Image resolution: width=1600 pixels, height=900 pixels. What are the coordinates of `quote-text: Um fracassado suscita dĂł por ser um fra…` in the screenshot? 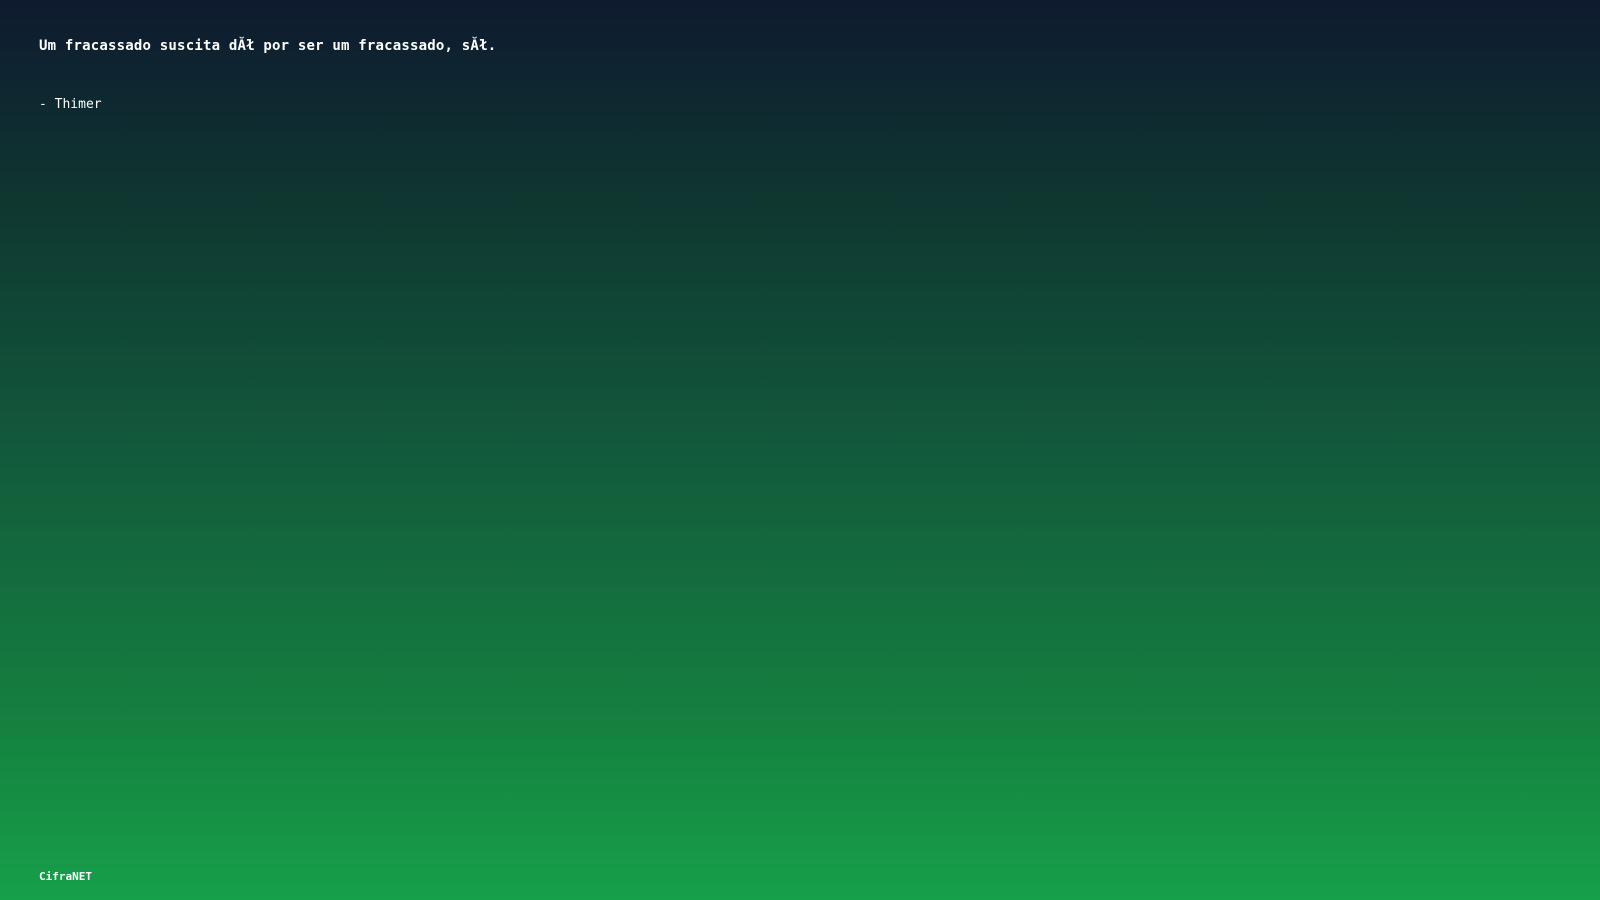 It's located at (268, 46).